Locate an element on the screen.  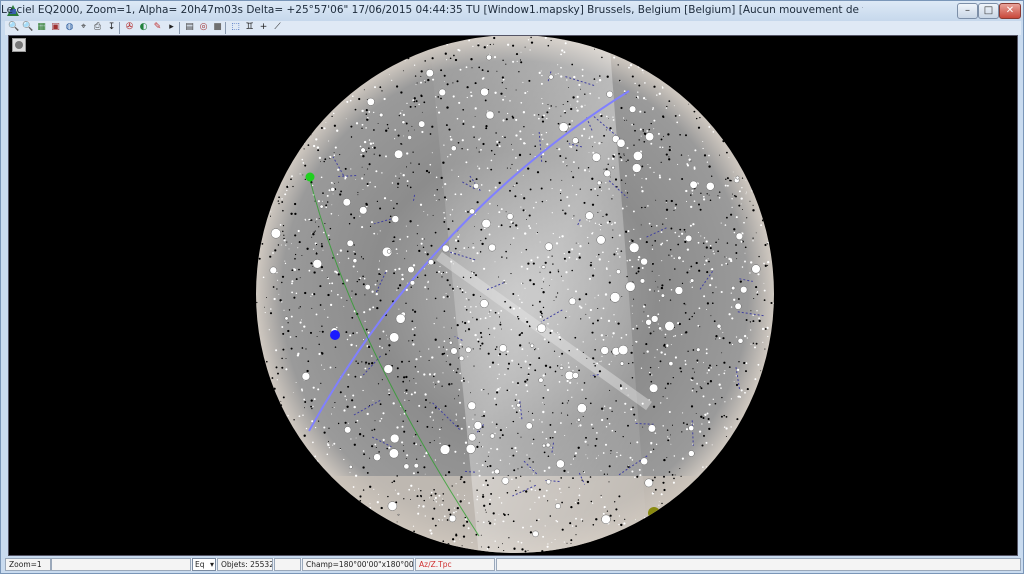
stop-icon: ■ is located at coordinates (217, 27).